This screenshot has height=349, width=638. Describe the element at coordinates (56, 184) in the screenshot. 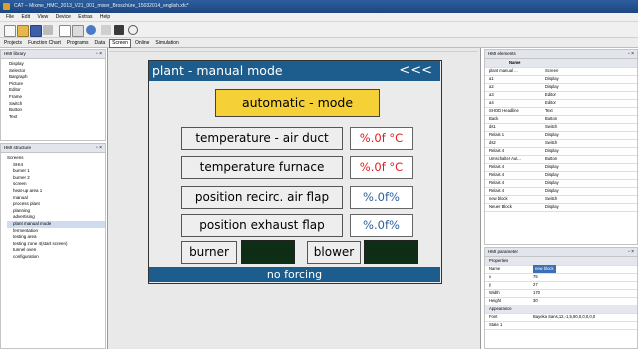

I see `tree-node: screen` at that location.